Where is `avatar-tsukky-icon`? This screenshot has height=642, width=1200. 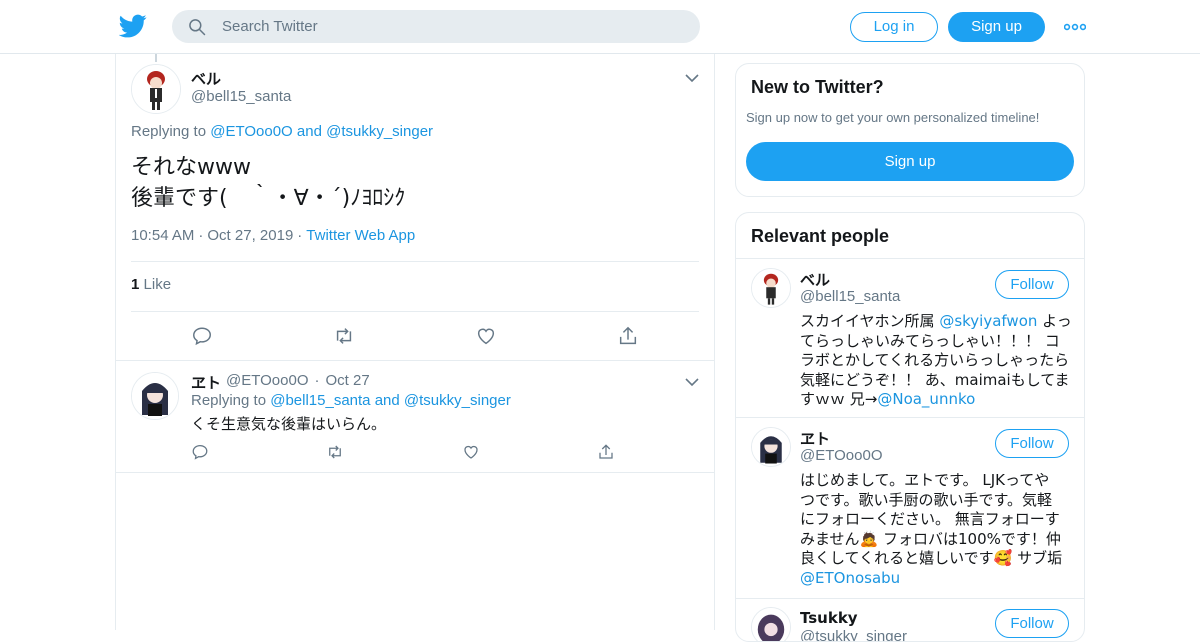 avatar-tsukky-icon is located at coordinates (771, 624).